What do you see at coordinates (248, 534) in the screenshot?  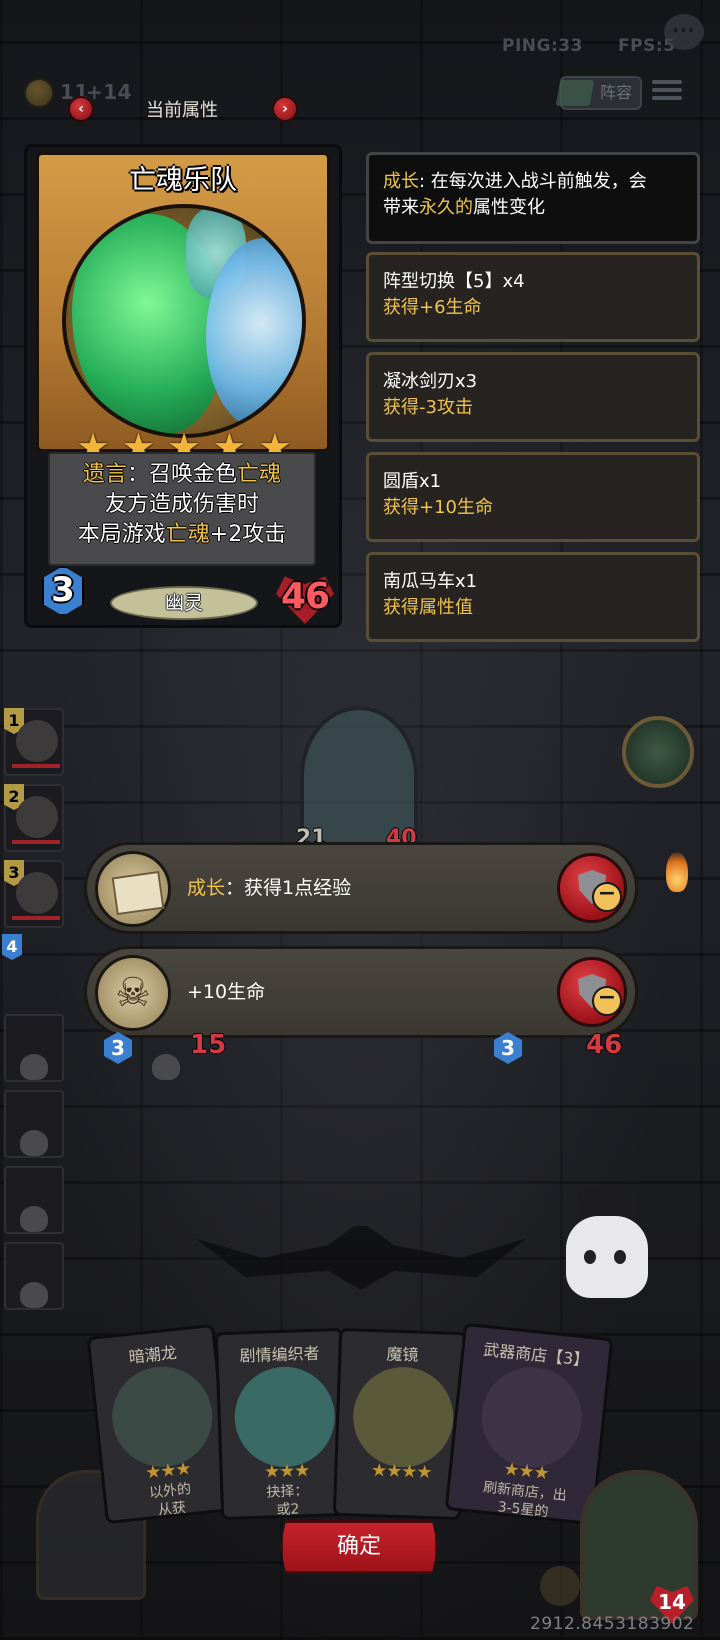 I see `desc-text: +2攻击` at bounding box center [248, 534].